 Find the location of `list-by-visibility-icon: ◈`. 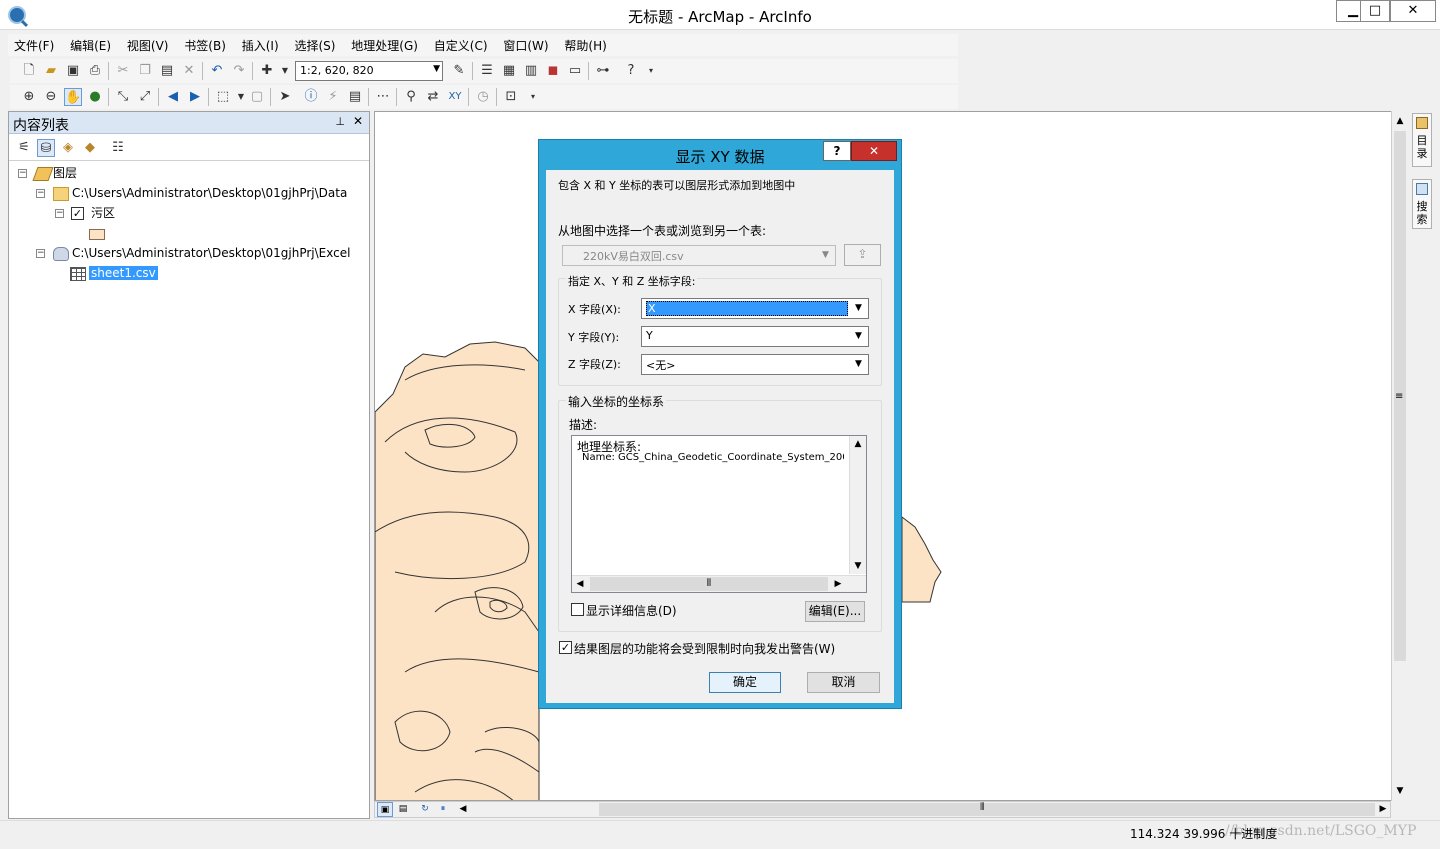

list-by-visibility-icon: ◈ is located at coordinates (68, 148).